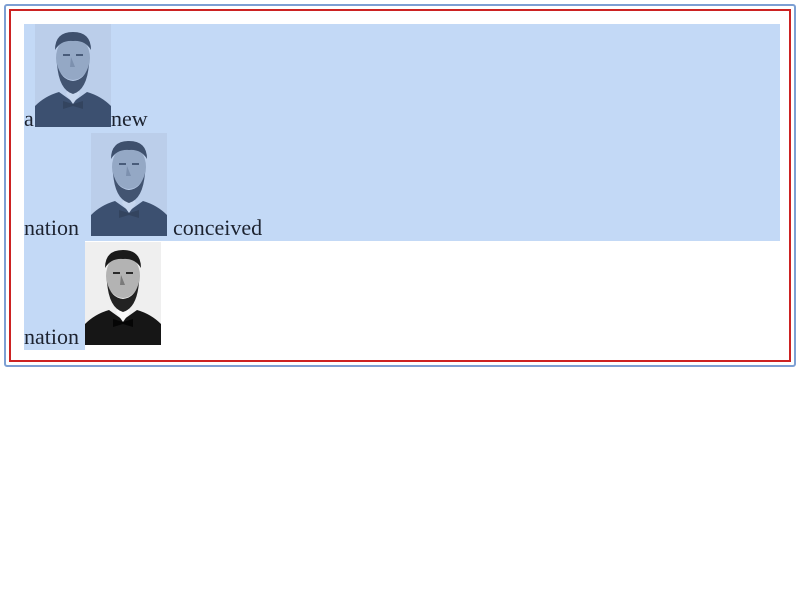 This screenshot has height=600, width=800. Describe the element at coordinates (29, 118) in the screenshot. I see `word-a: a` at that location.